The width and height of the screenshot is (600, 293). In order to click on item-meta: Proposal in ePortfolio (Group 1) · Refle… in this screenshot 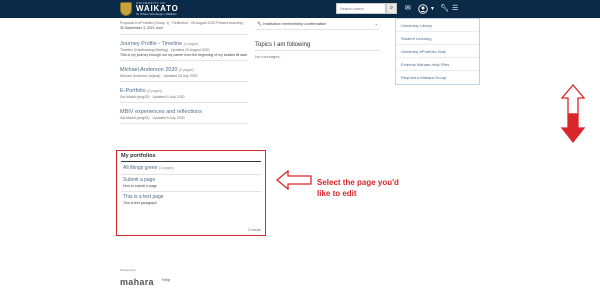, I will do `click(181, 23)`.